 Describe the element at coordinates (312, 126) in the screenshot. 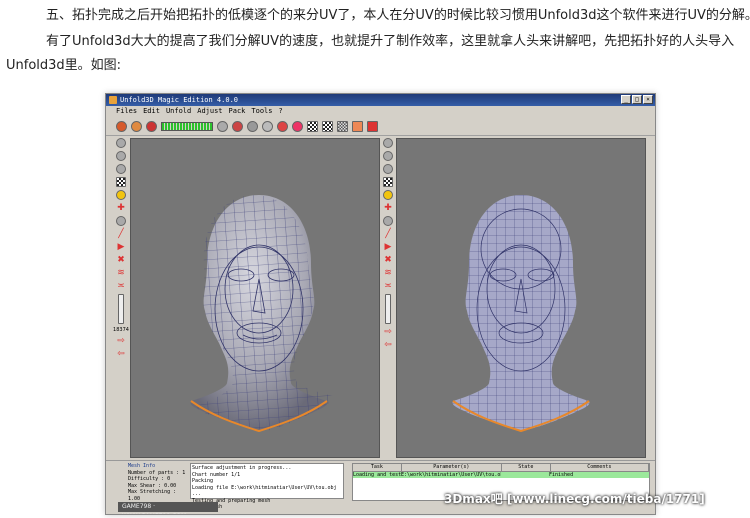

I see `checker-icon` at that location.